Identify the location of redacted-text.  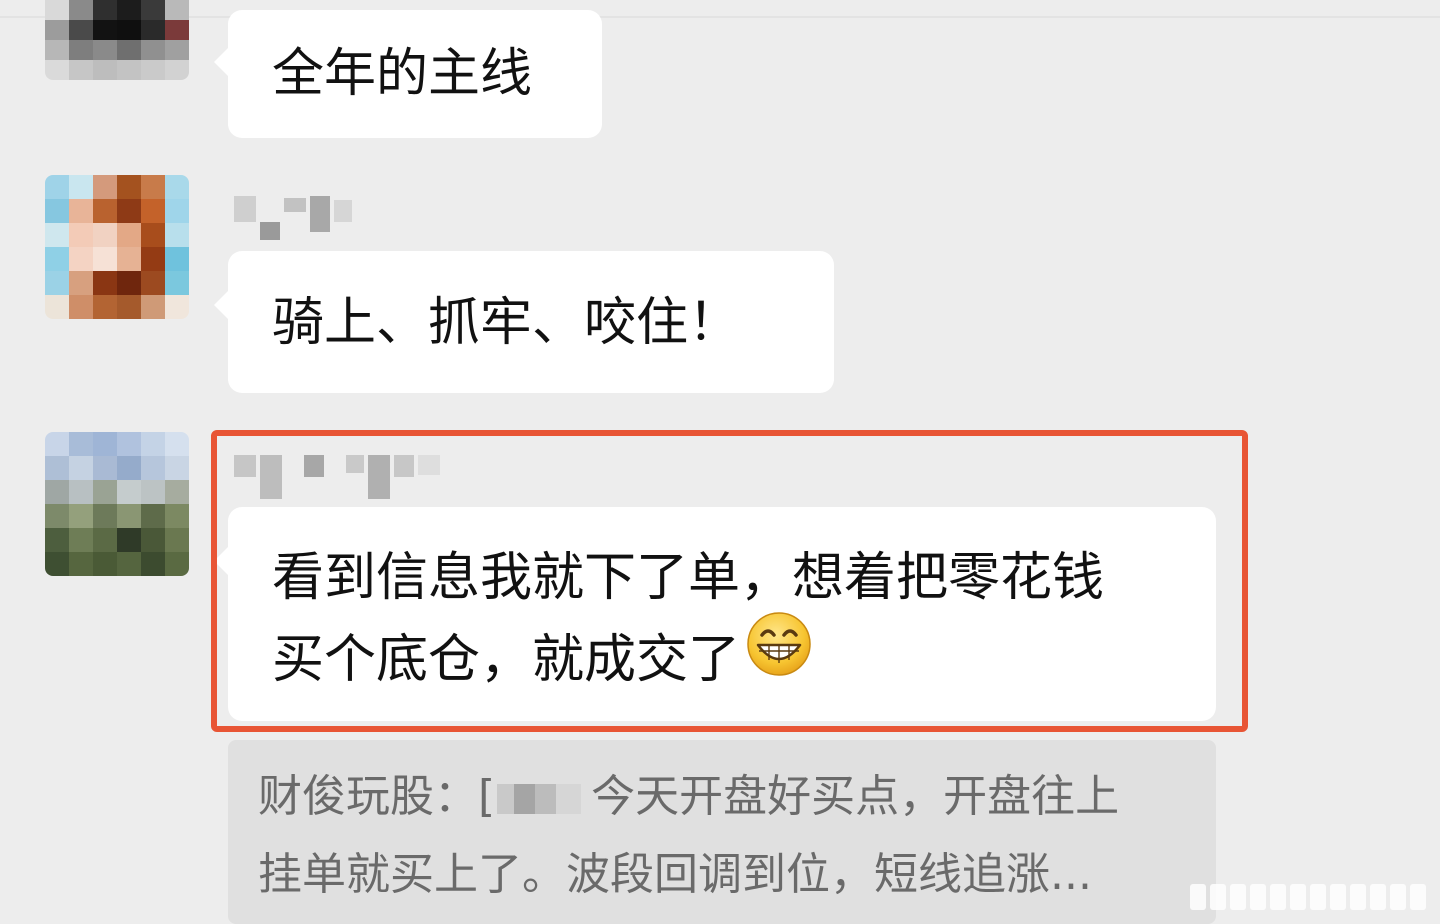
(539, 799).